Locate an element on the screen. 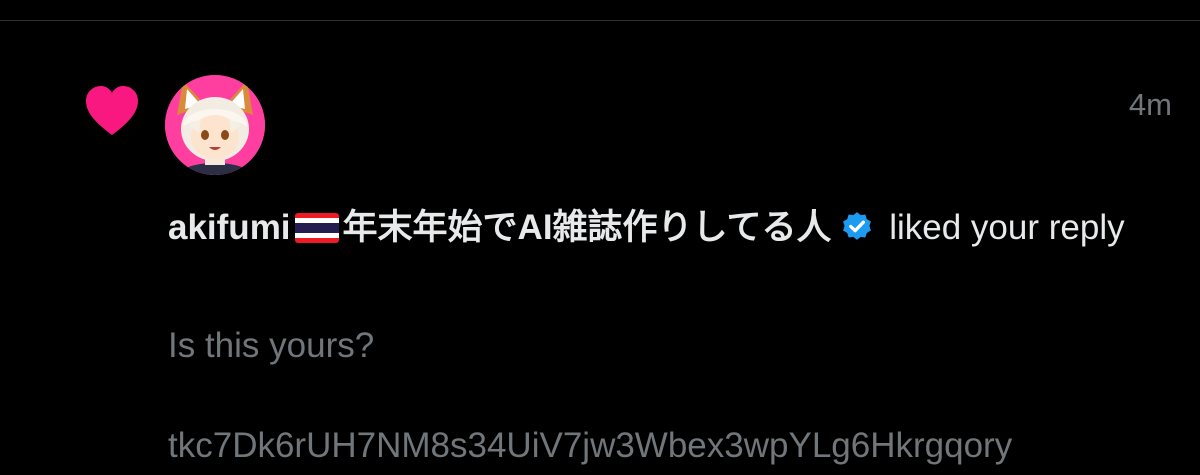  timestamp: 4m is located at coordinates (1150, 104).